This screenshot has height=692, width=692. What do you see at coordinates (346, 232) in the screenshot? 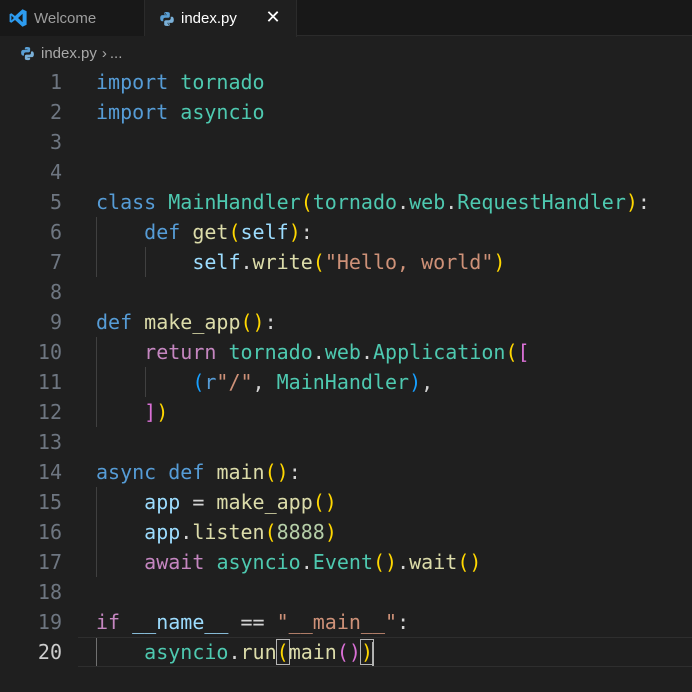
I see `code-line: 6 def get(self):` at bounding box center [346, 232].